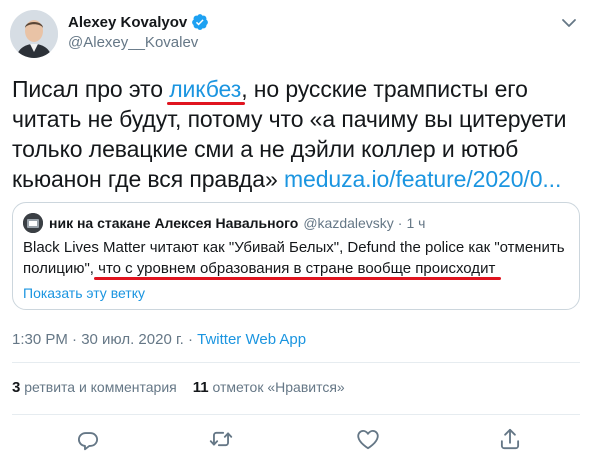 Image resolution: width=592 pixels, height=460 pixels. I want to click on show-thread-link: Показать эту ветку, so click(84, 293).